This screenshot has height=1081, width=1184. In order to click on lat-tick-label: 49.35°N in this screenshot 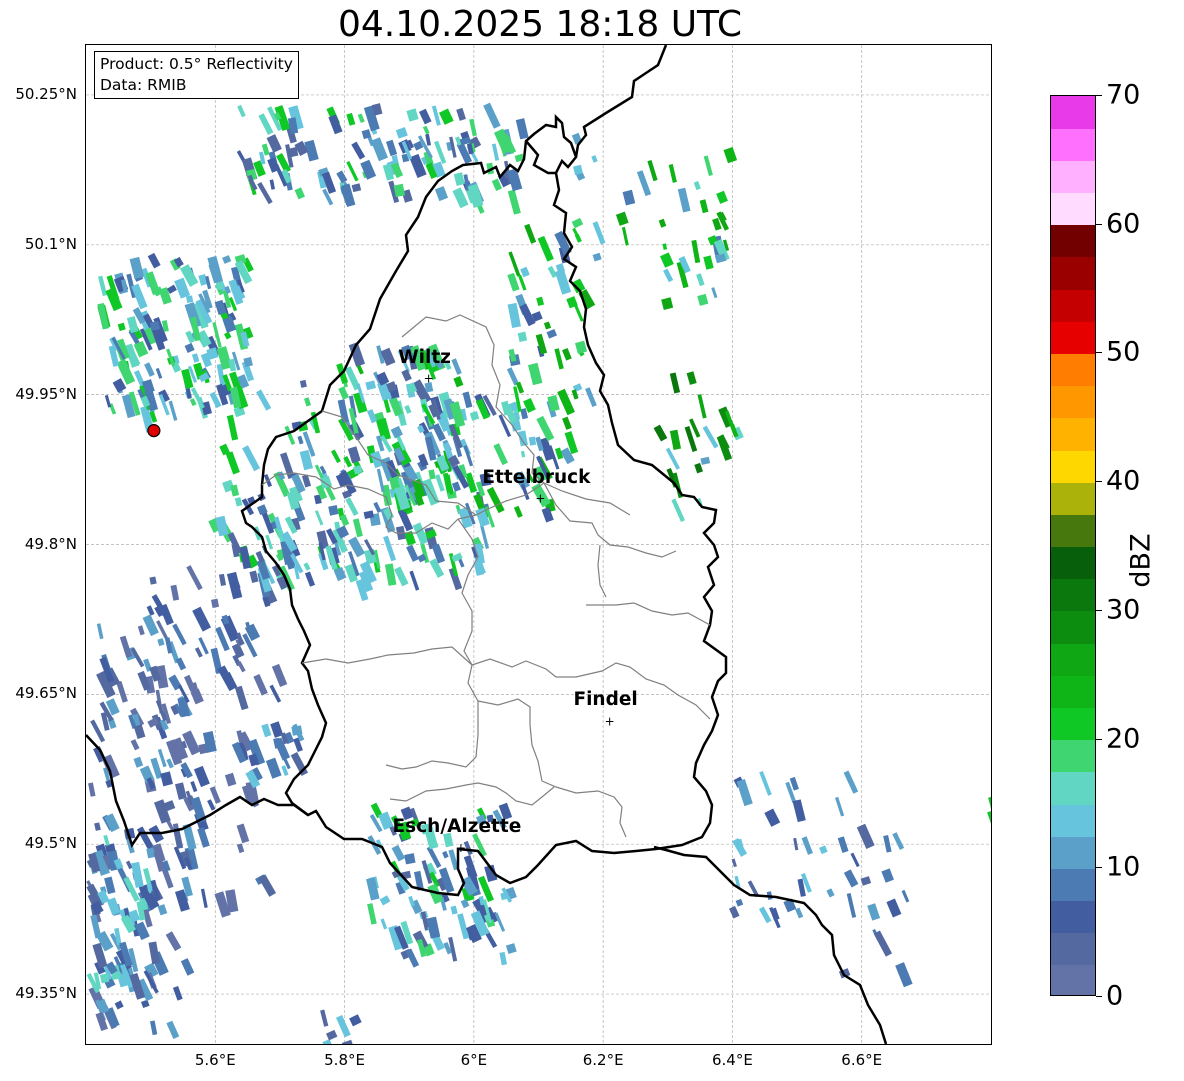, I will do `click(46, 993)`.